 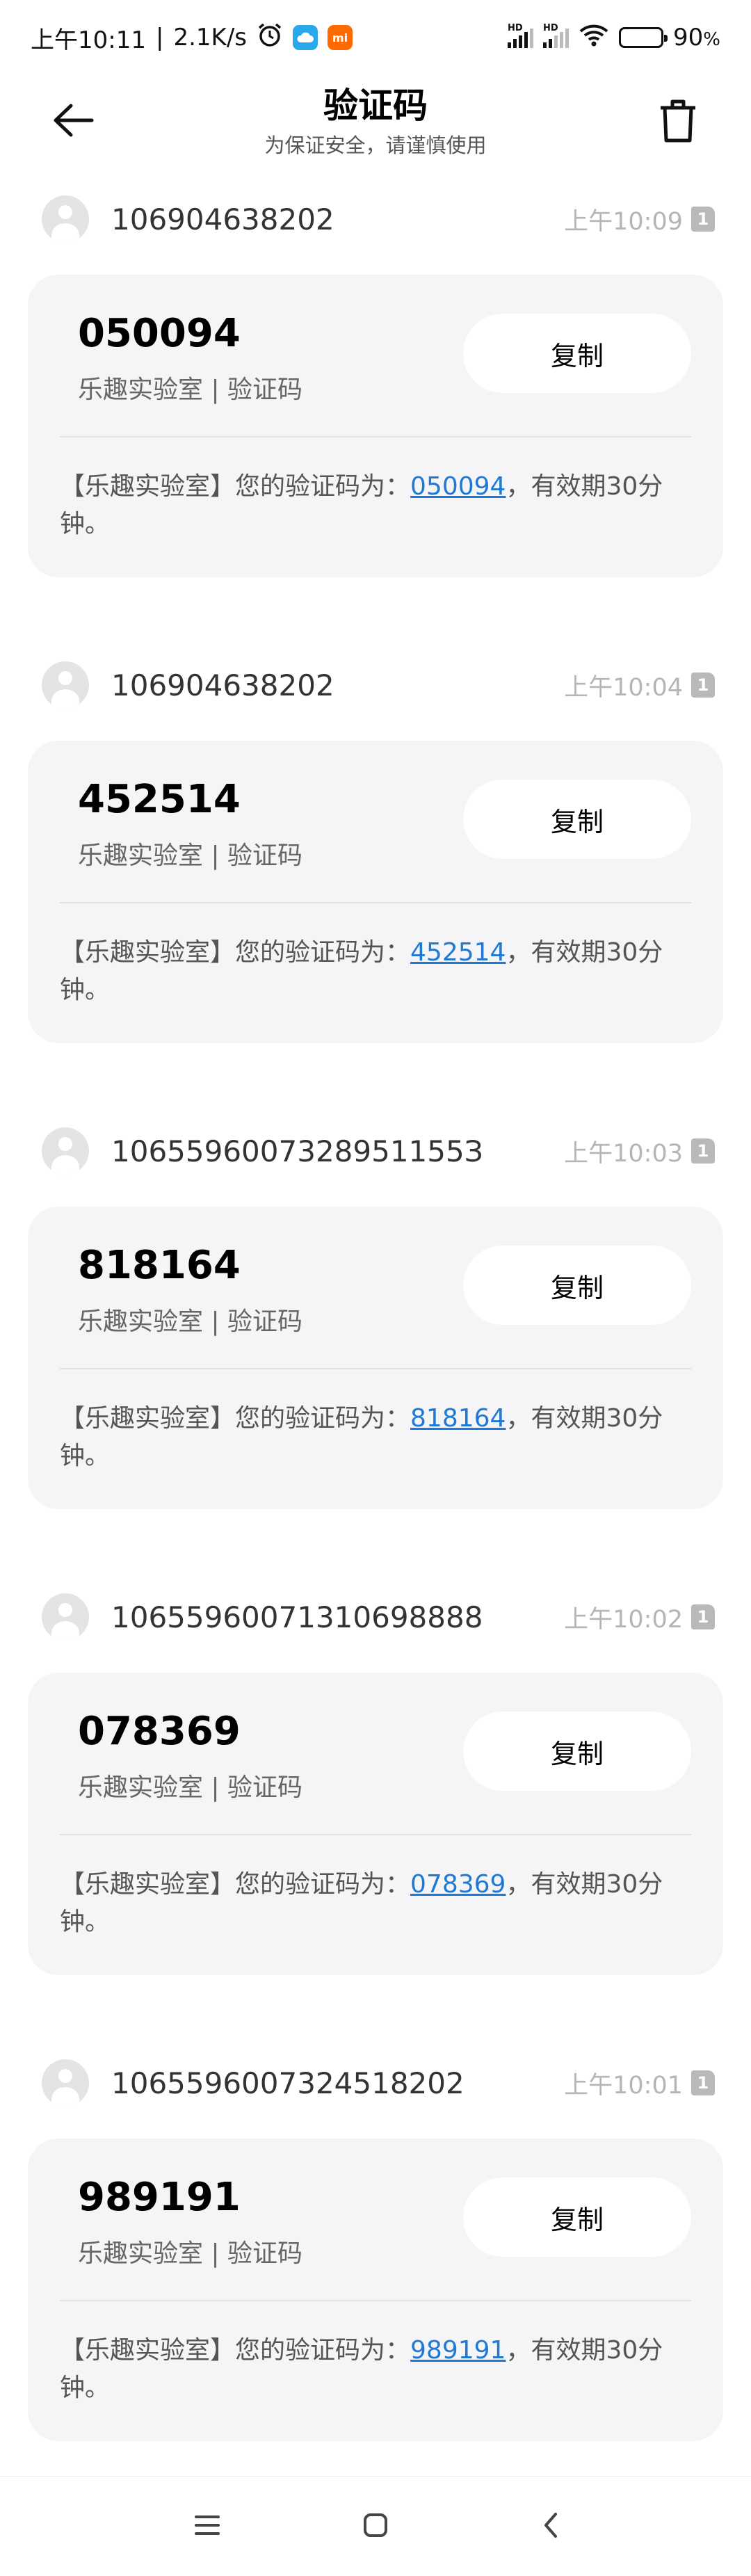 What do you see at coordinates (623, 1619) in the screenshot?
I see `message-time: 上午10:02` at bounding box center [623, 1619].